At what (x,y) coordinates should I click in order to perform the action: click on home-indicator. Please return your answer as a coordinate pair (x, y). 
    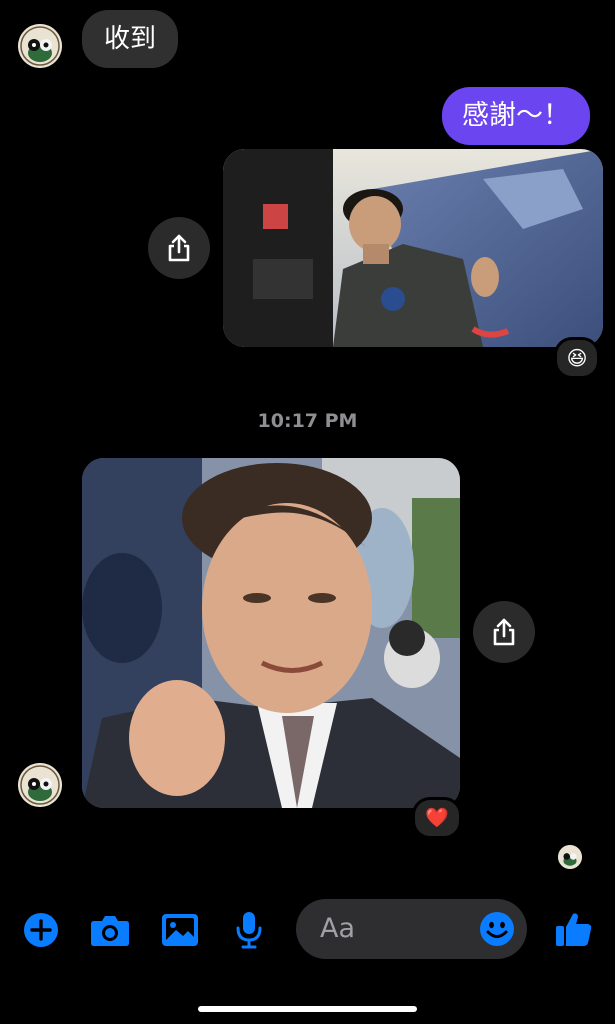
    Looking at the image, I should click on (307, 1009).